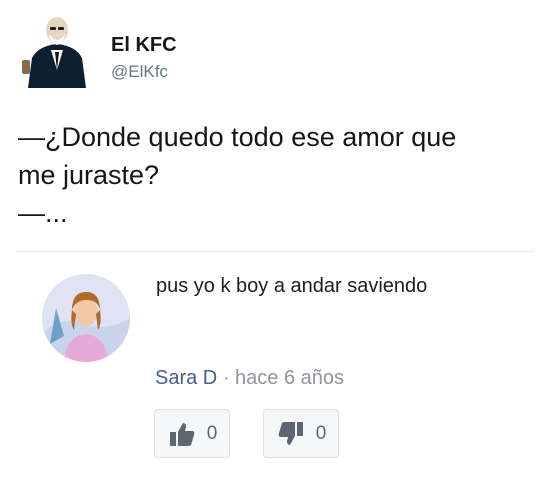 This screenshot has width=552, height=477. Describe the element at coordinates (237, 137) in the screenshot. I see `tweet-line: —¿Donde quedo todo ese amor que` at that location.